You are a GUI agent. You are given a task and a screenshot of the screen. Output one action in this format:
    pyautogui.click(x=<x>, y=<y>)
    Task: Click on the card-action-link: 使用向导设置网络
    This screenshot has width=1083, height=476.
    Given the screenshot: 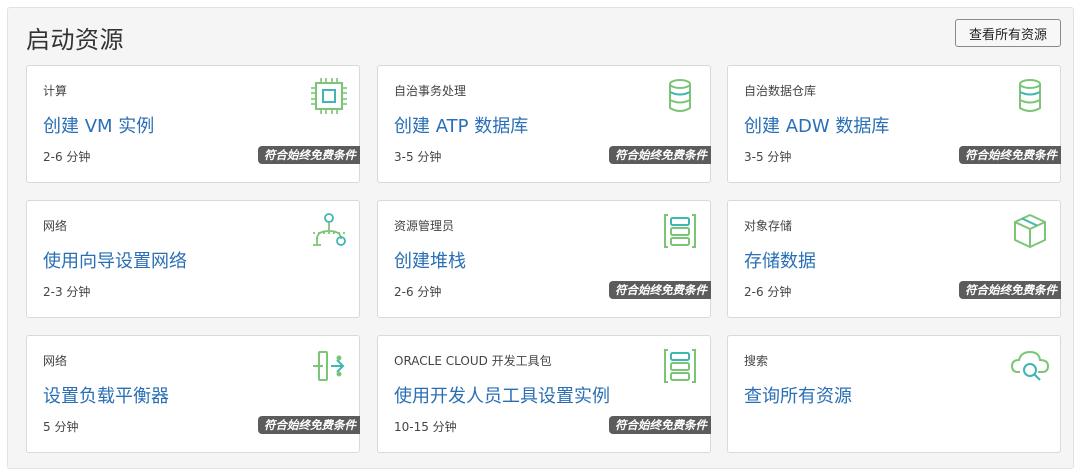 What is the action you would take?
    pyautogui.click(x=115, y=260)
    